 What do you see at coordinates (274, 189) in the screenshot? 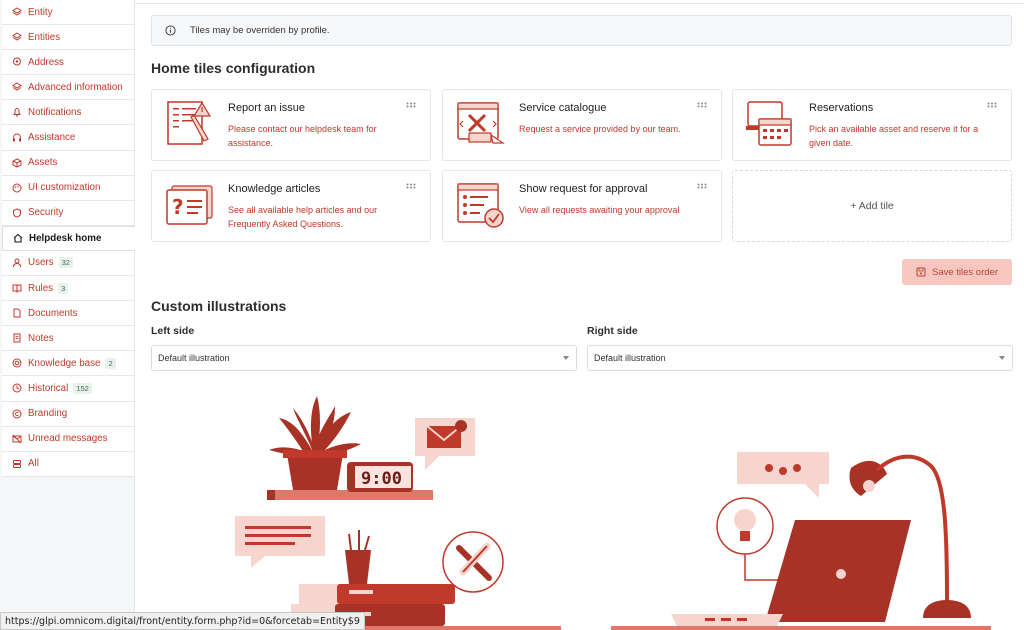
I see `tile-title: Knowledge articles` at bounding box center [274, 189].